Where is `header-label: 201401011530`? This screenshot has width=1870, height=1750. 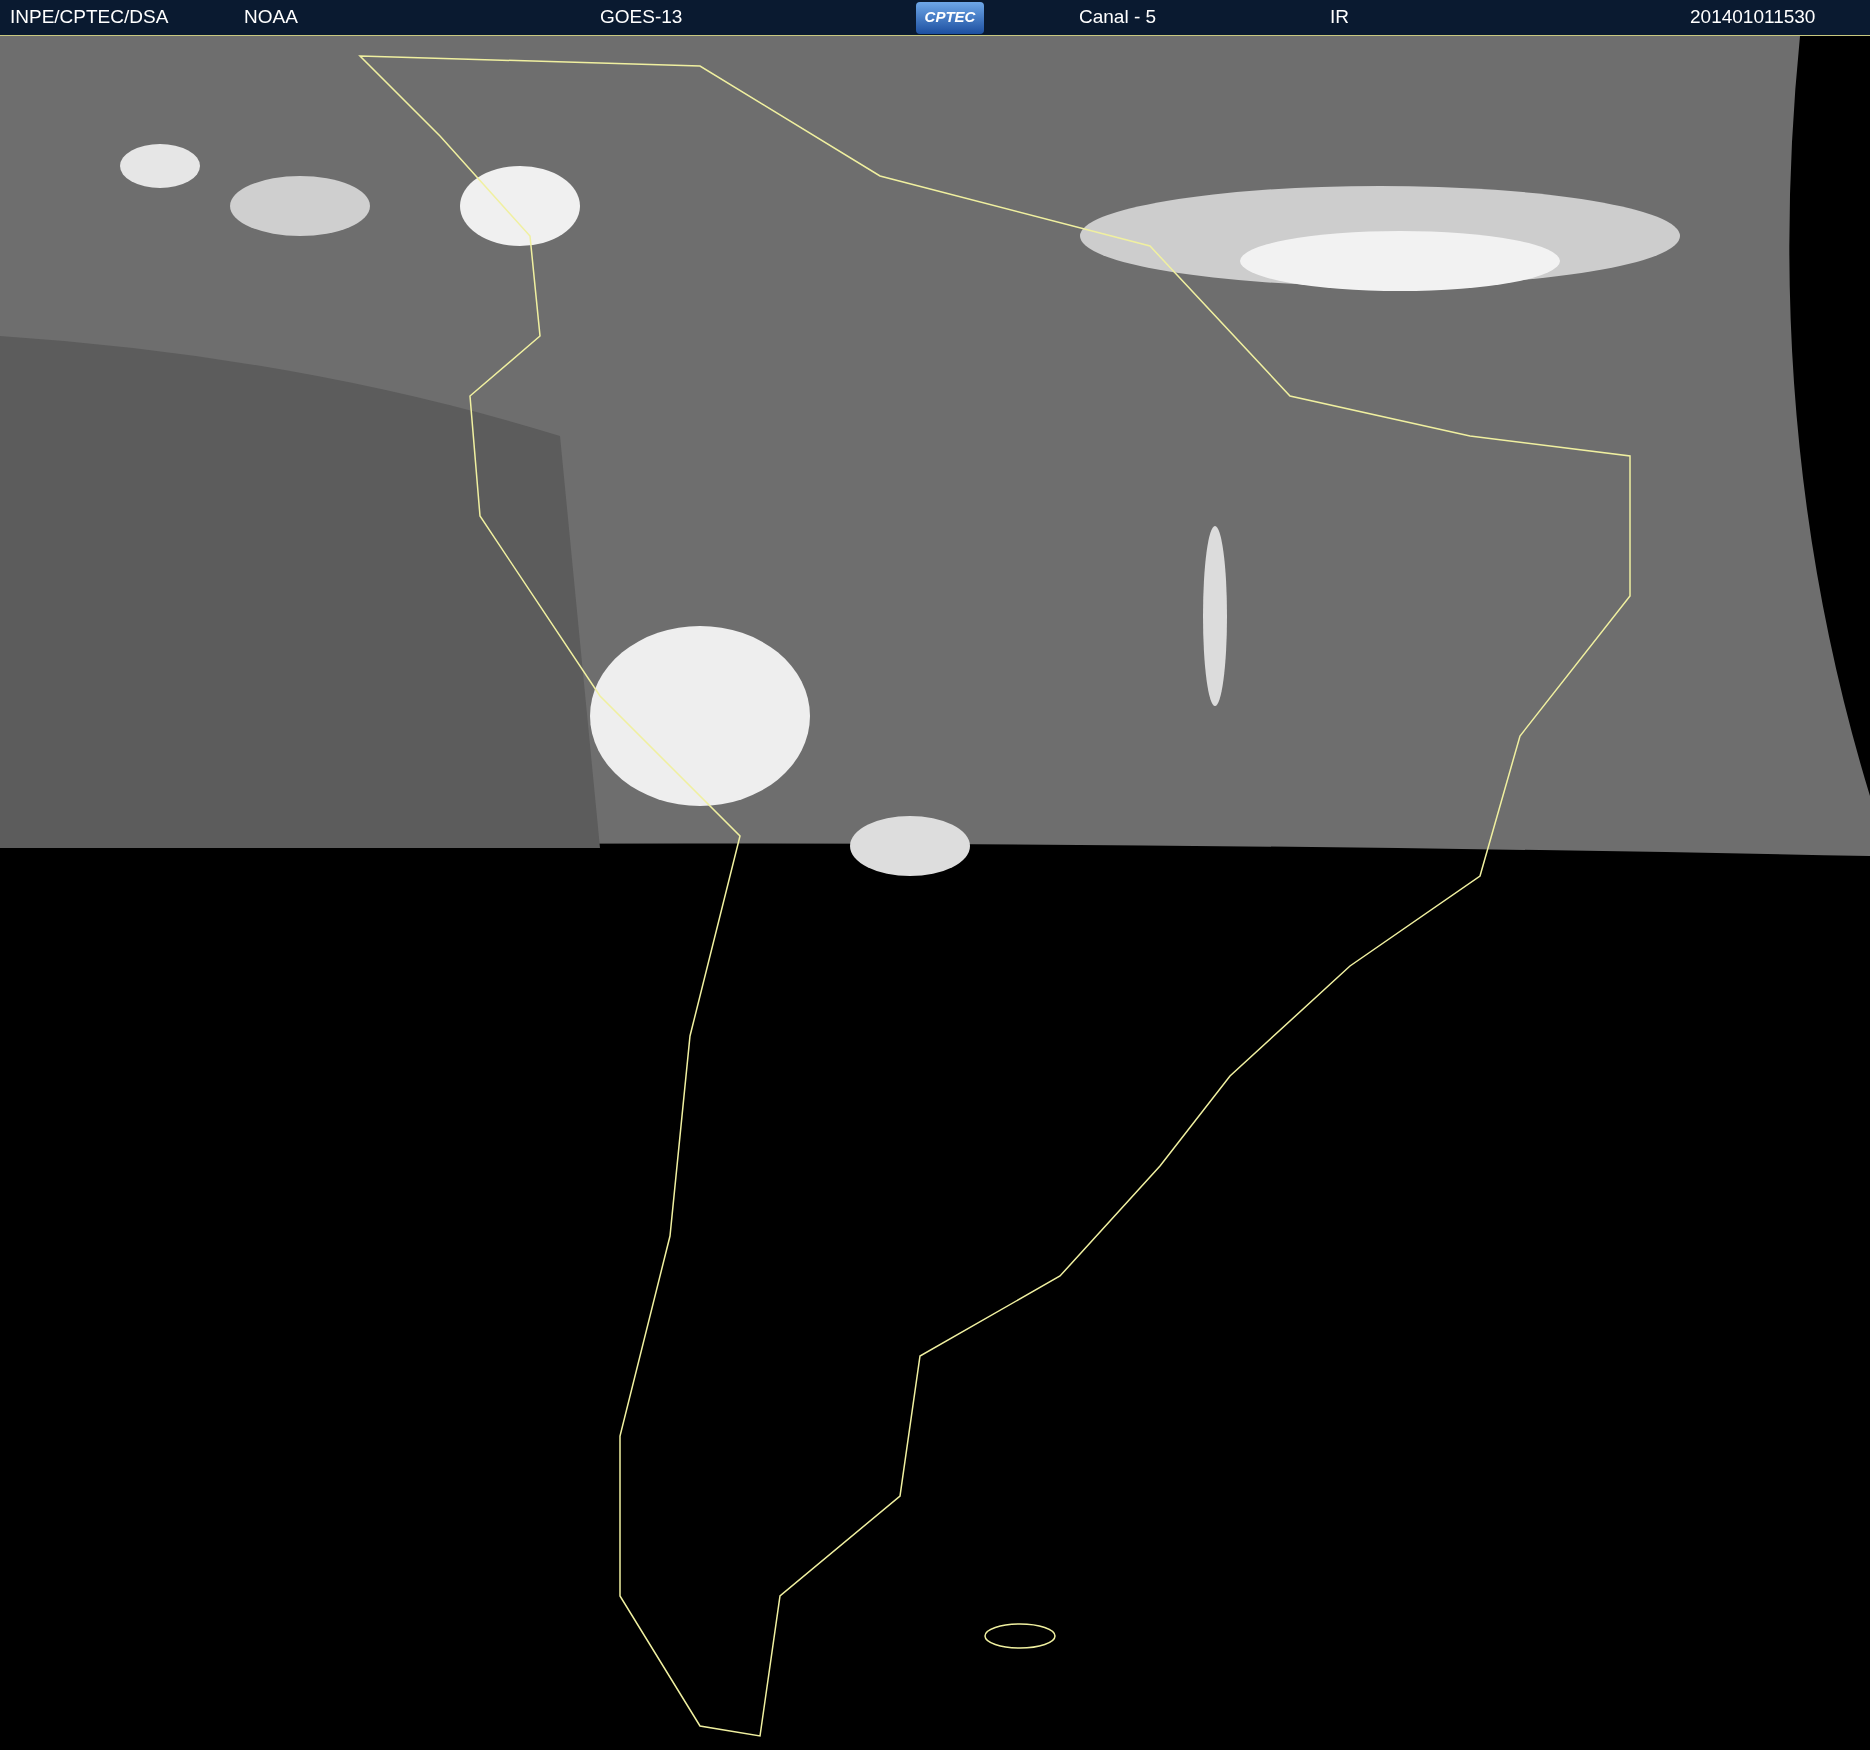 header-label: 201401011530 is located at coordinates (1753, 17).